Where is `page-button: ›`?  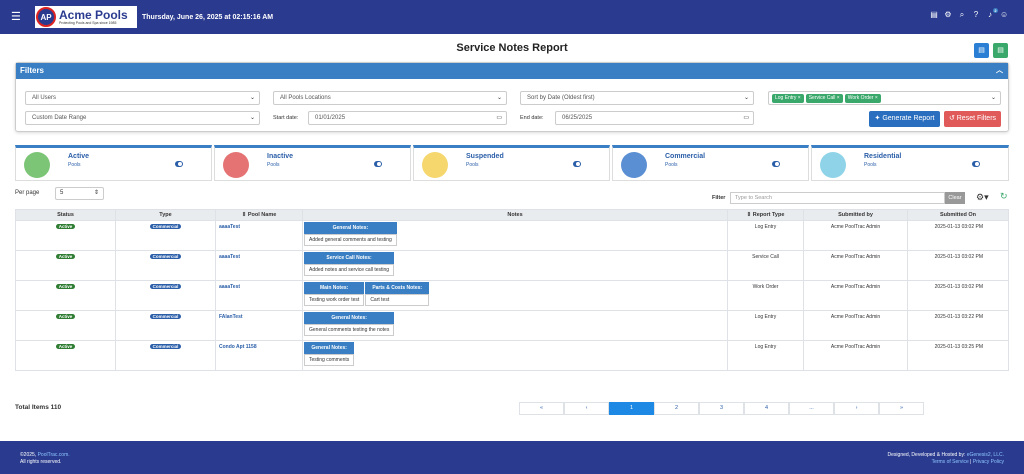
page-button: › is located at coordinates (856, 408).